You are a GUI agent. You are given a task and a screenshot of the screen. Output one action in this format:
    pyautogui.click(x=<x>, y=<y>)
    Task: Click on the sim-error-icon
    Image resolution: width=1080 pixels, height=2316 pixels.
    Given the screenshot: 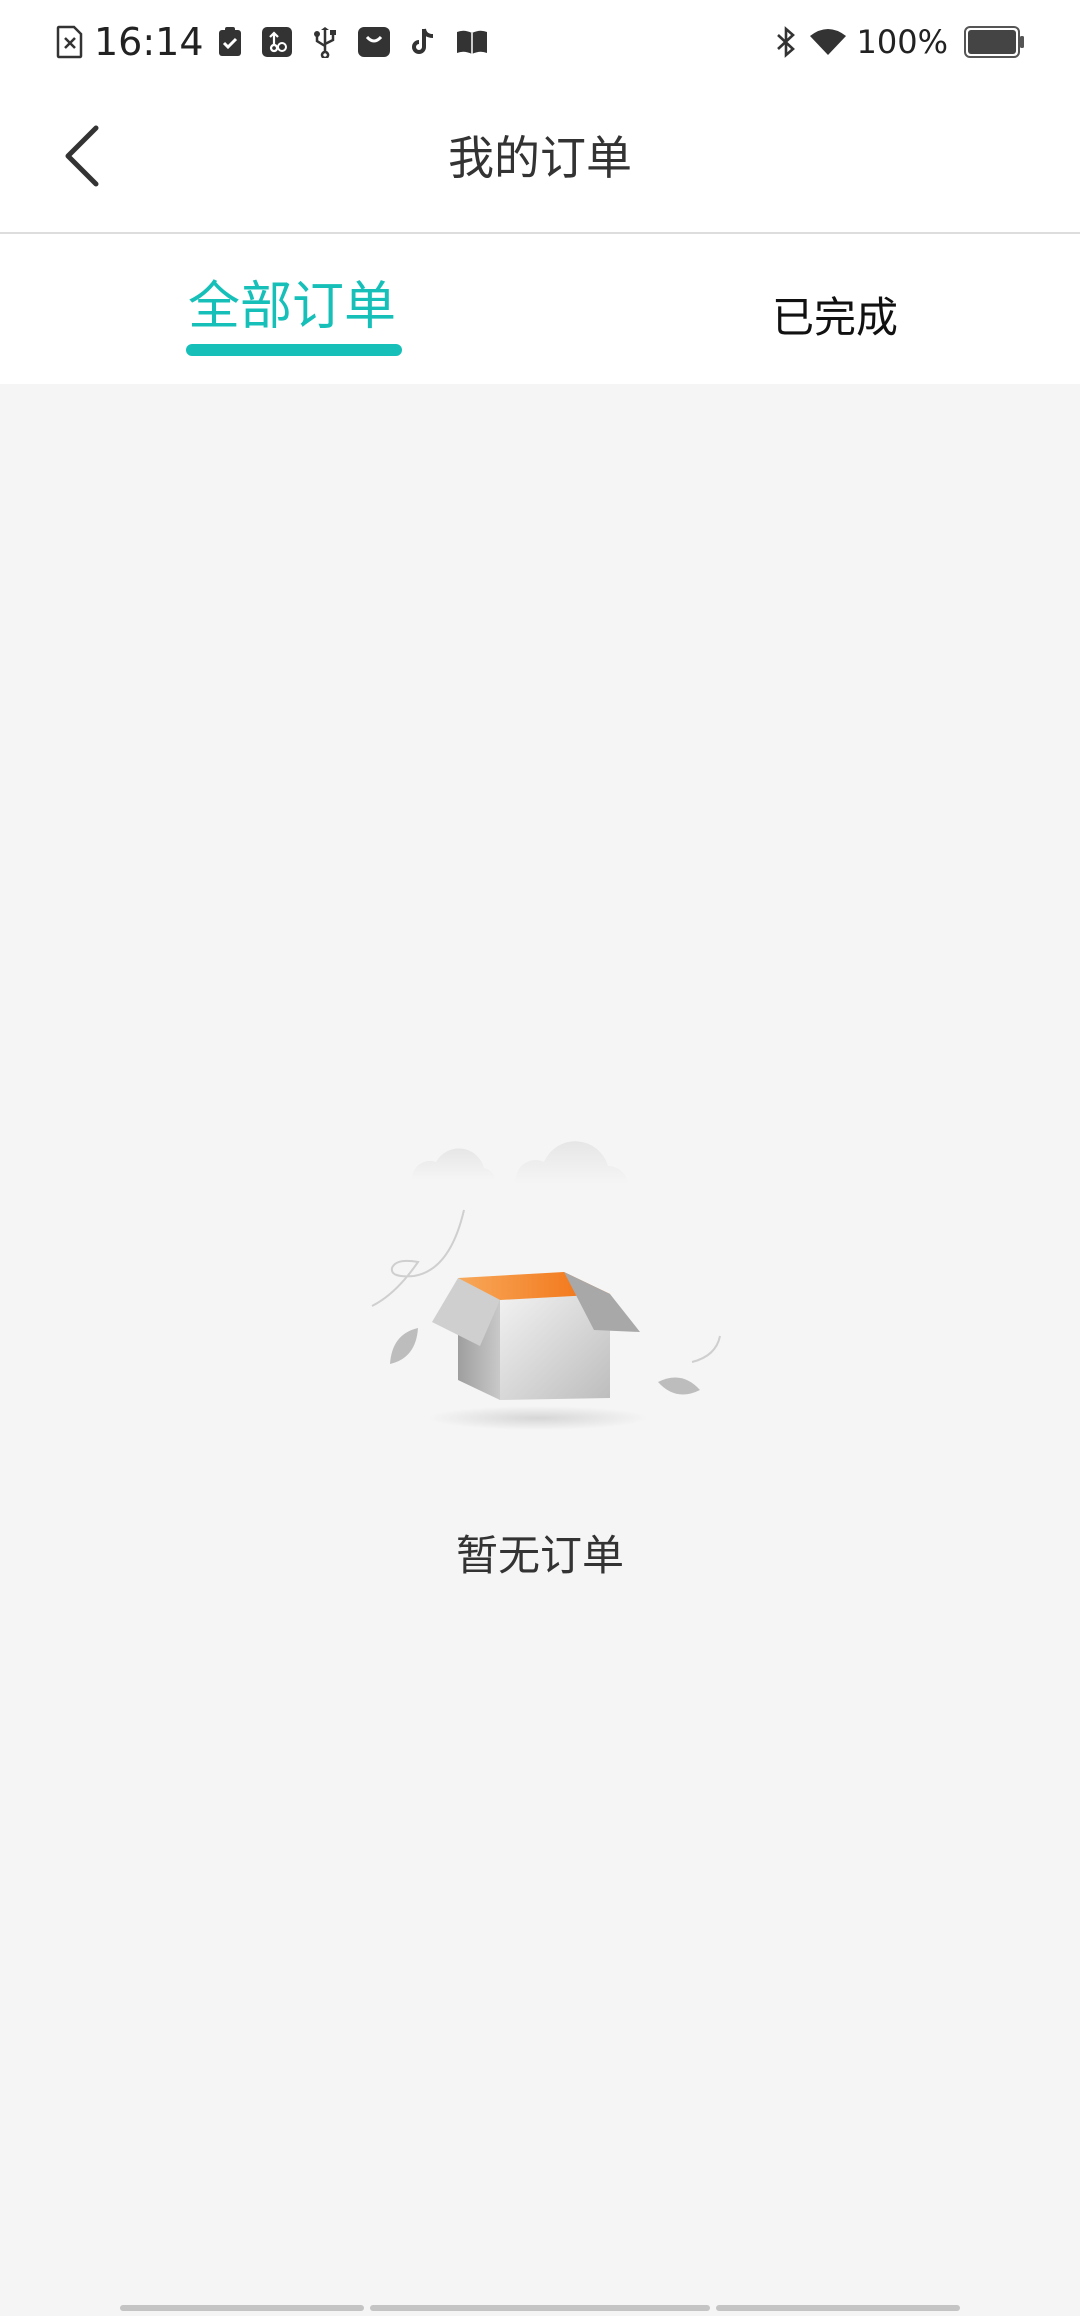 What is the action you would take?
    pyautogui.click(x=70, y=42)
    